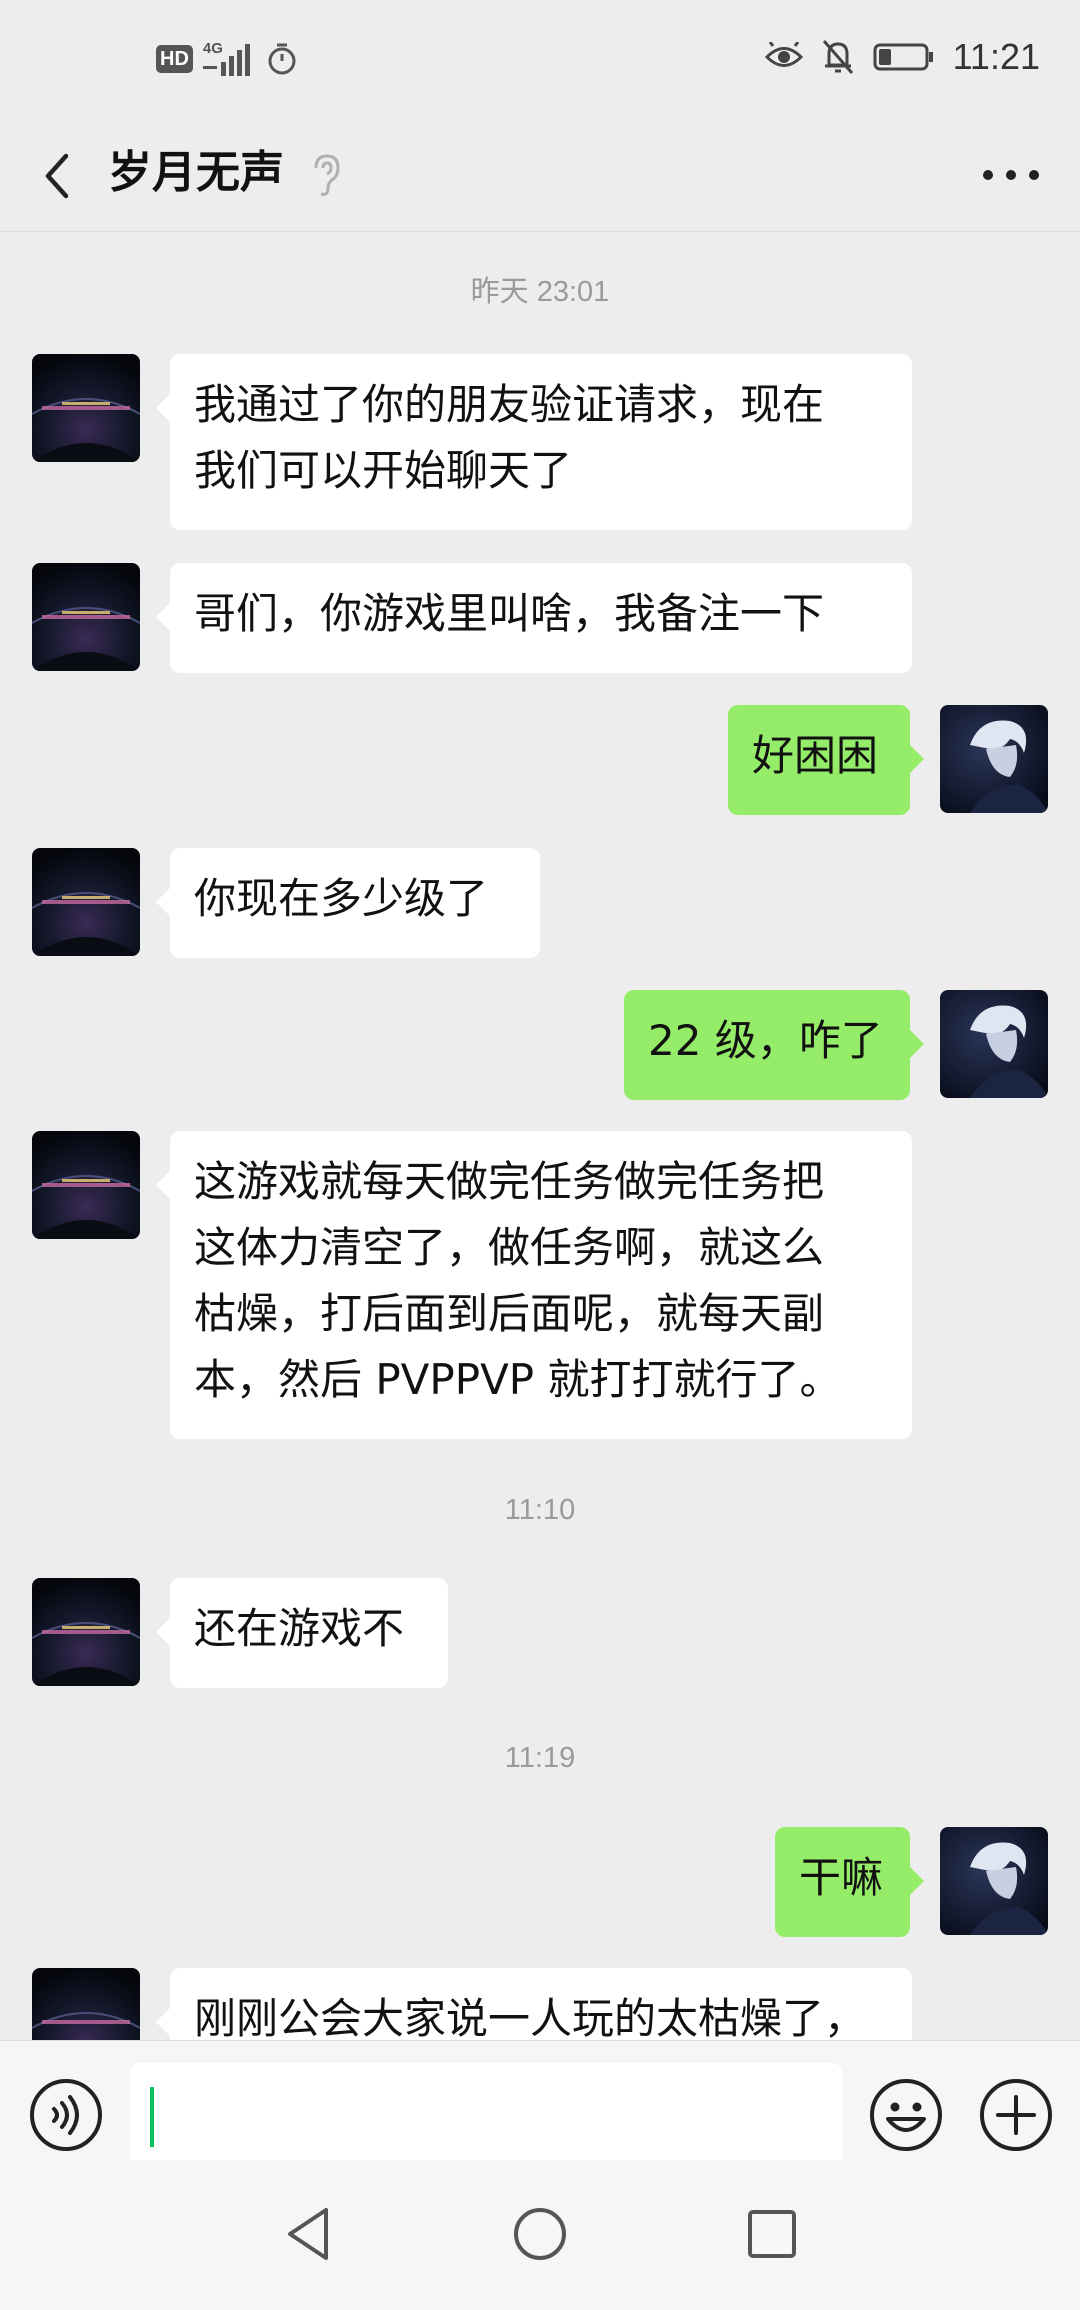 The width and height of the screenshot is (1080, 2310). Describe the element at coordinates (299, 1628) in the screenshot. I see `message-text: 还在游戏不` at that location.